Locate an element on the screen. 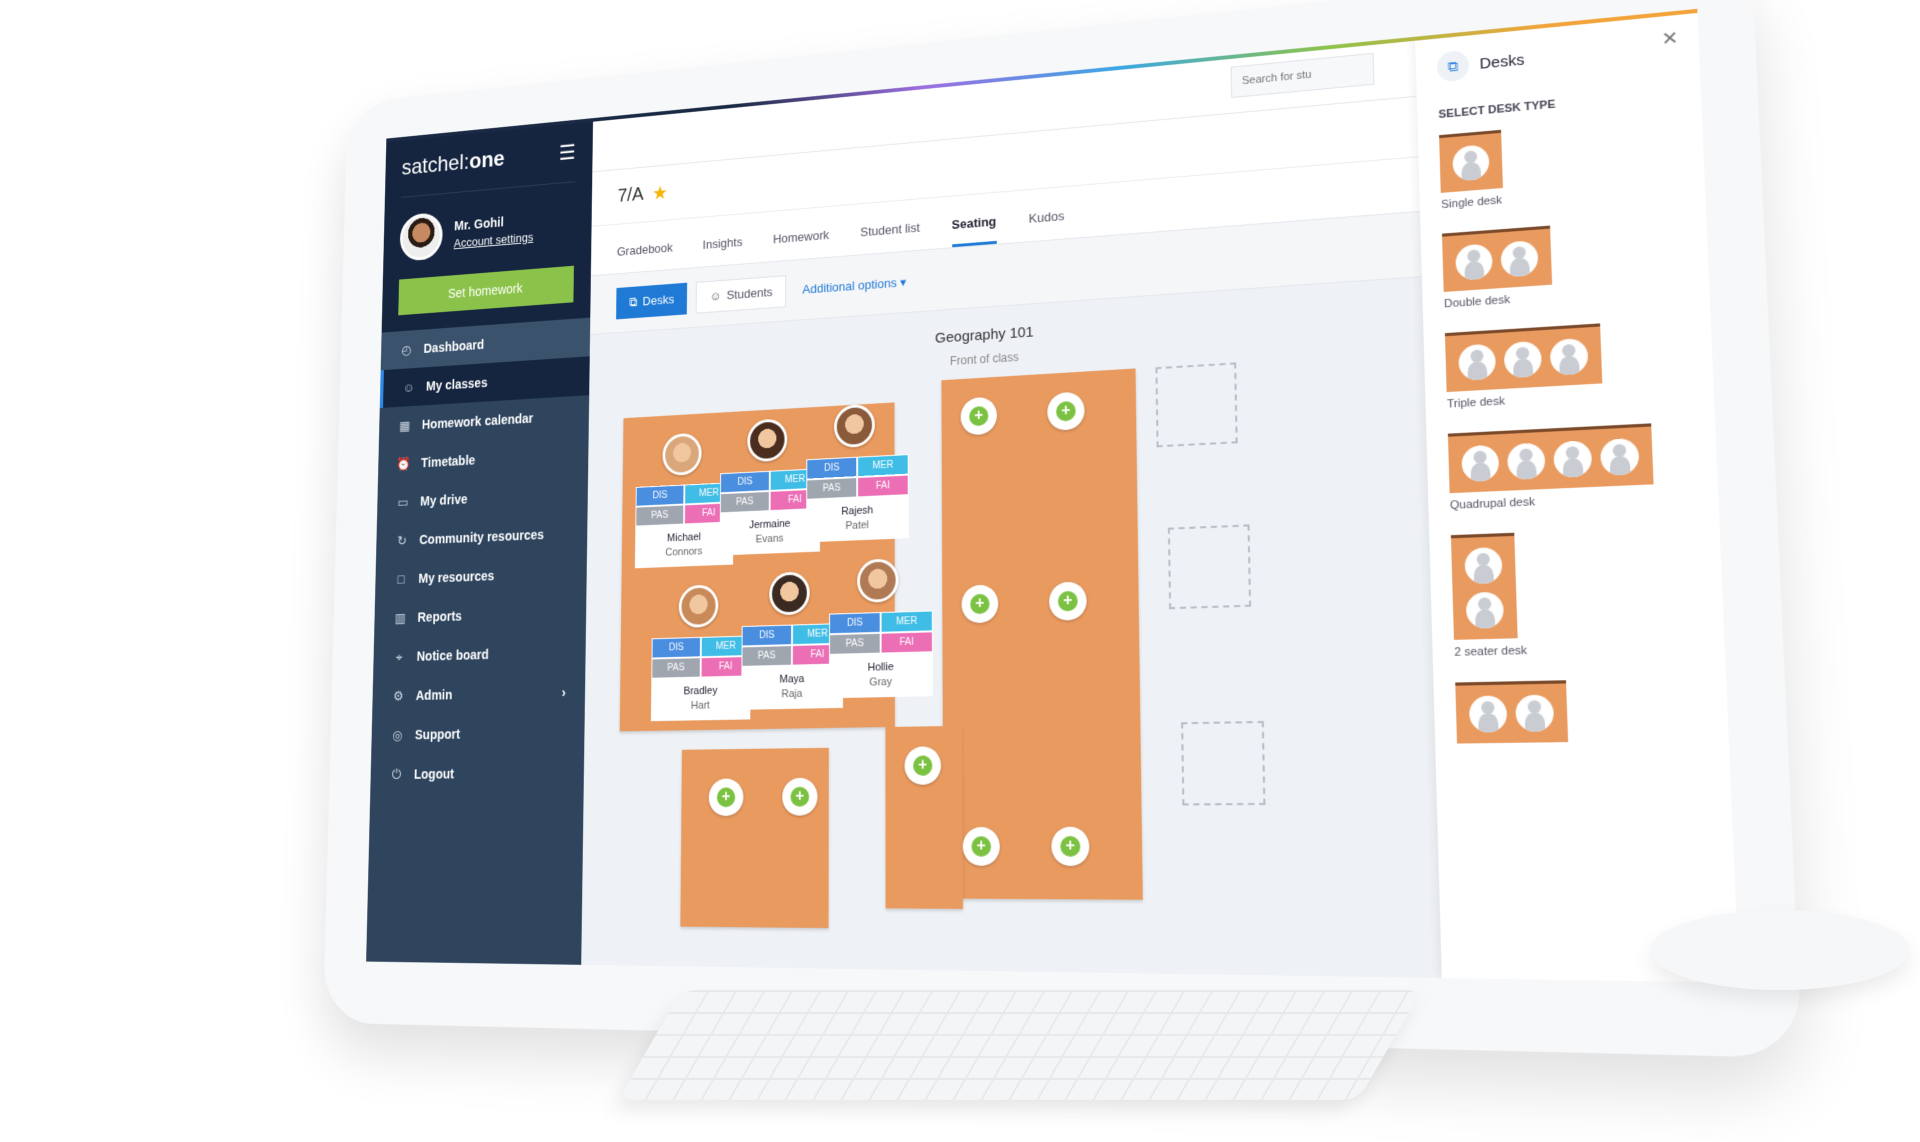 The width and height of the screenshot is (1920, 1142). tab-seating: Seating is located at coordinates (974, 230).